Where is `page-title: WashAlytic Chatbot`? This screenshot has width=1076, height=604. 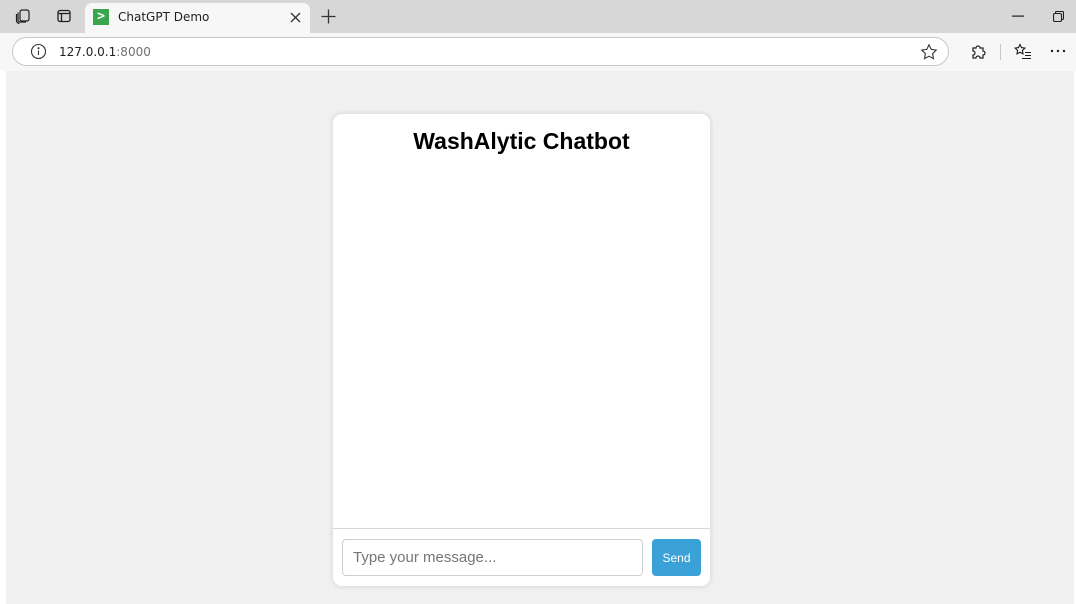 page-title: WashAlytic Chatbot is located at coordinates (521, 141).